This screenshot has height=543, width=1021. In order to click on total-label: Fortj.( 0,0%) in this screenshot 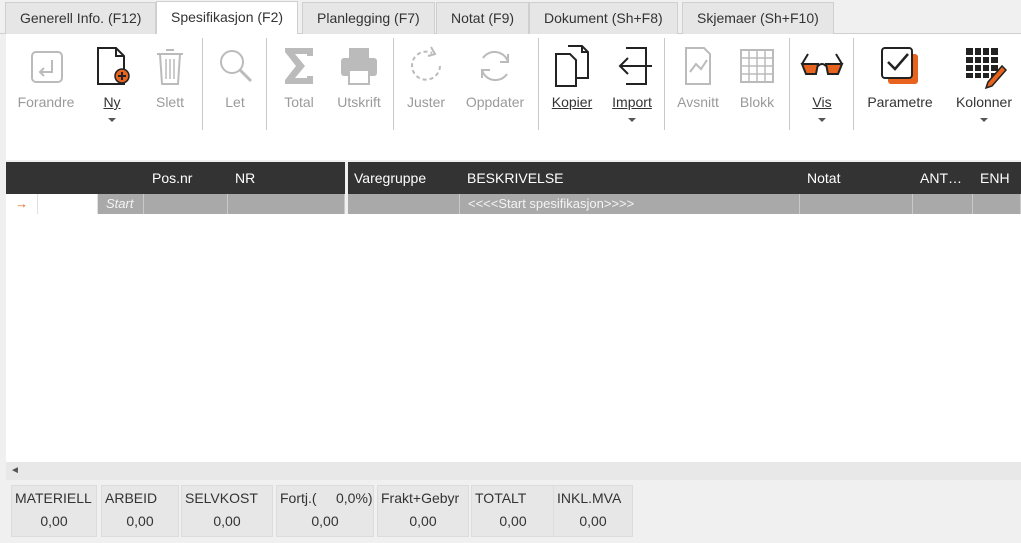, I will do `click(326, 498)`.